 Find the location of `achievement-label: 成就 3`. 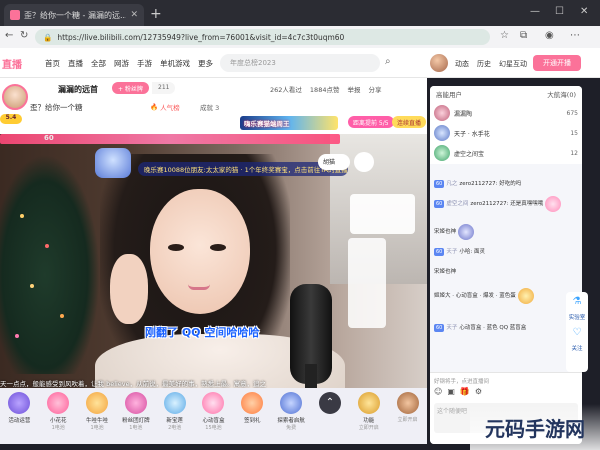

achievement-label: 成就 3 is located at coordinates (209, 107).